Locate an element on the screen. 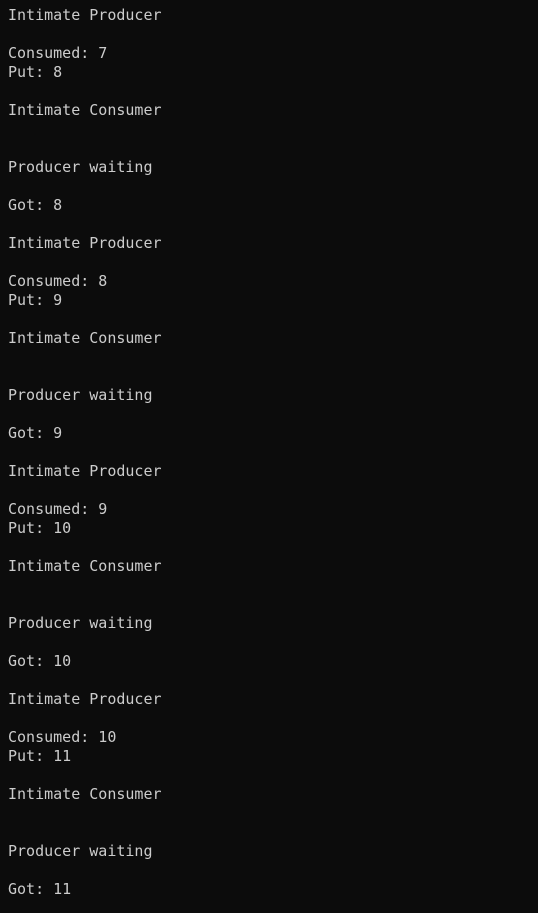  output-line: Put: 9 is located at coordinates (35, 300).